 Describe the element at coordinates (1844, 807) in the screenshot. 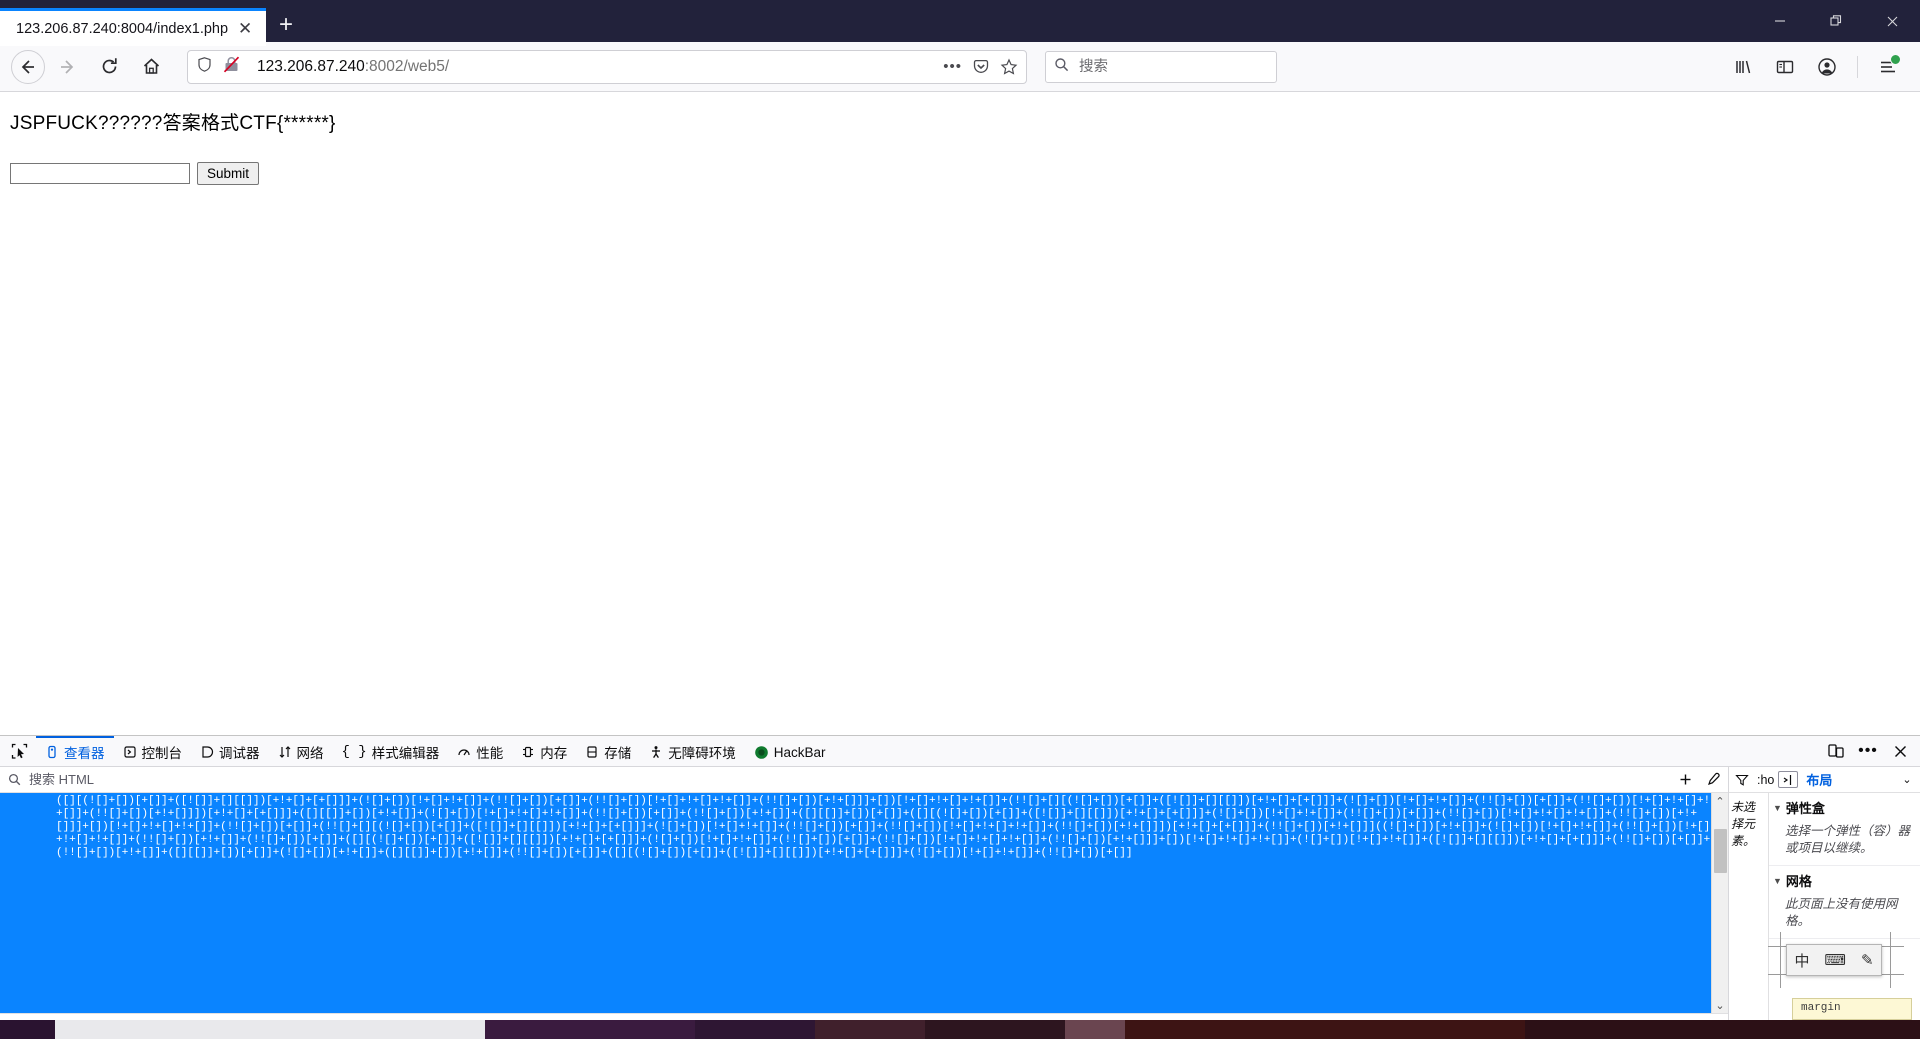

I see `flexbox-section-header: ▼ 弹性盒` at that location.